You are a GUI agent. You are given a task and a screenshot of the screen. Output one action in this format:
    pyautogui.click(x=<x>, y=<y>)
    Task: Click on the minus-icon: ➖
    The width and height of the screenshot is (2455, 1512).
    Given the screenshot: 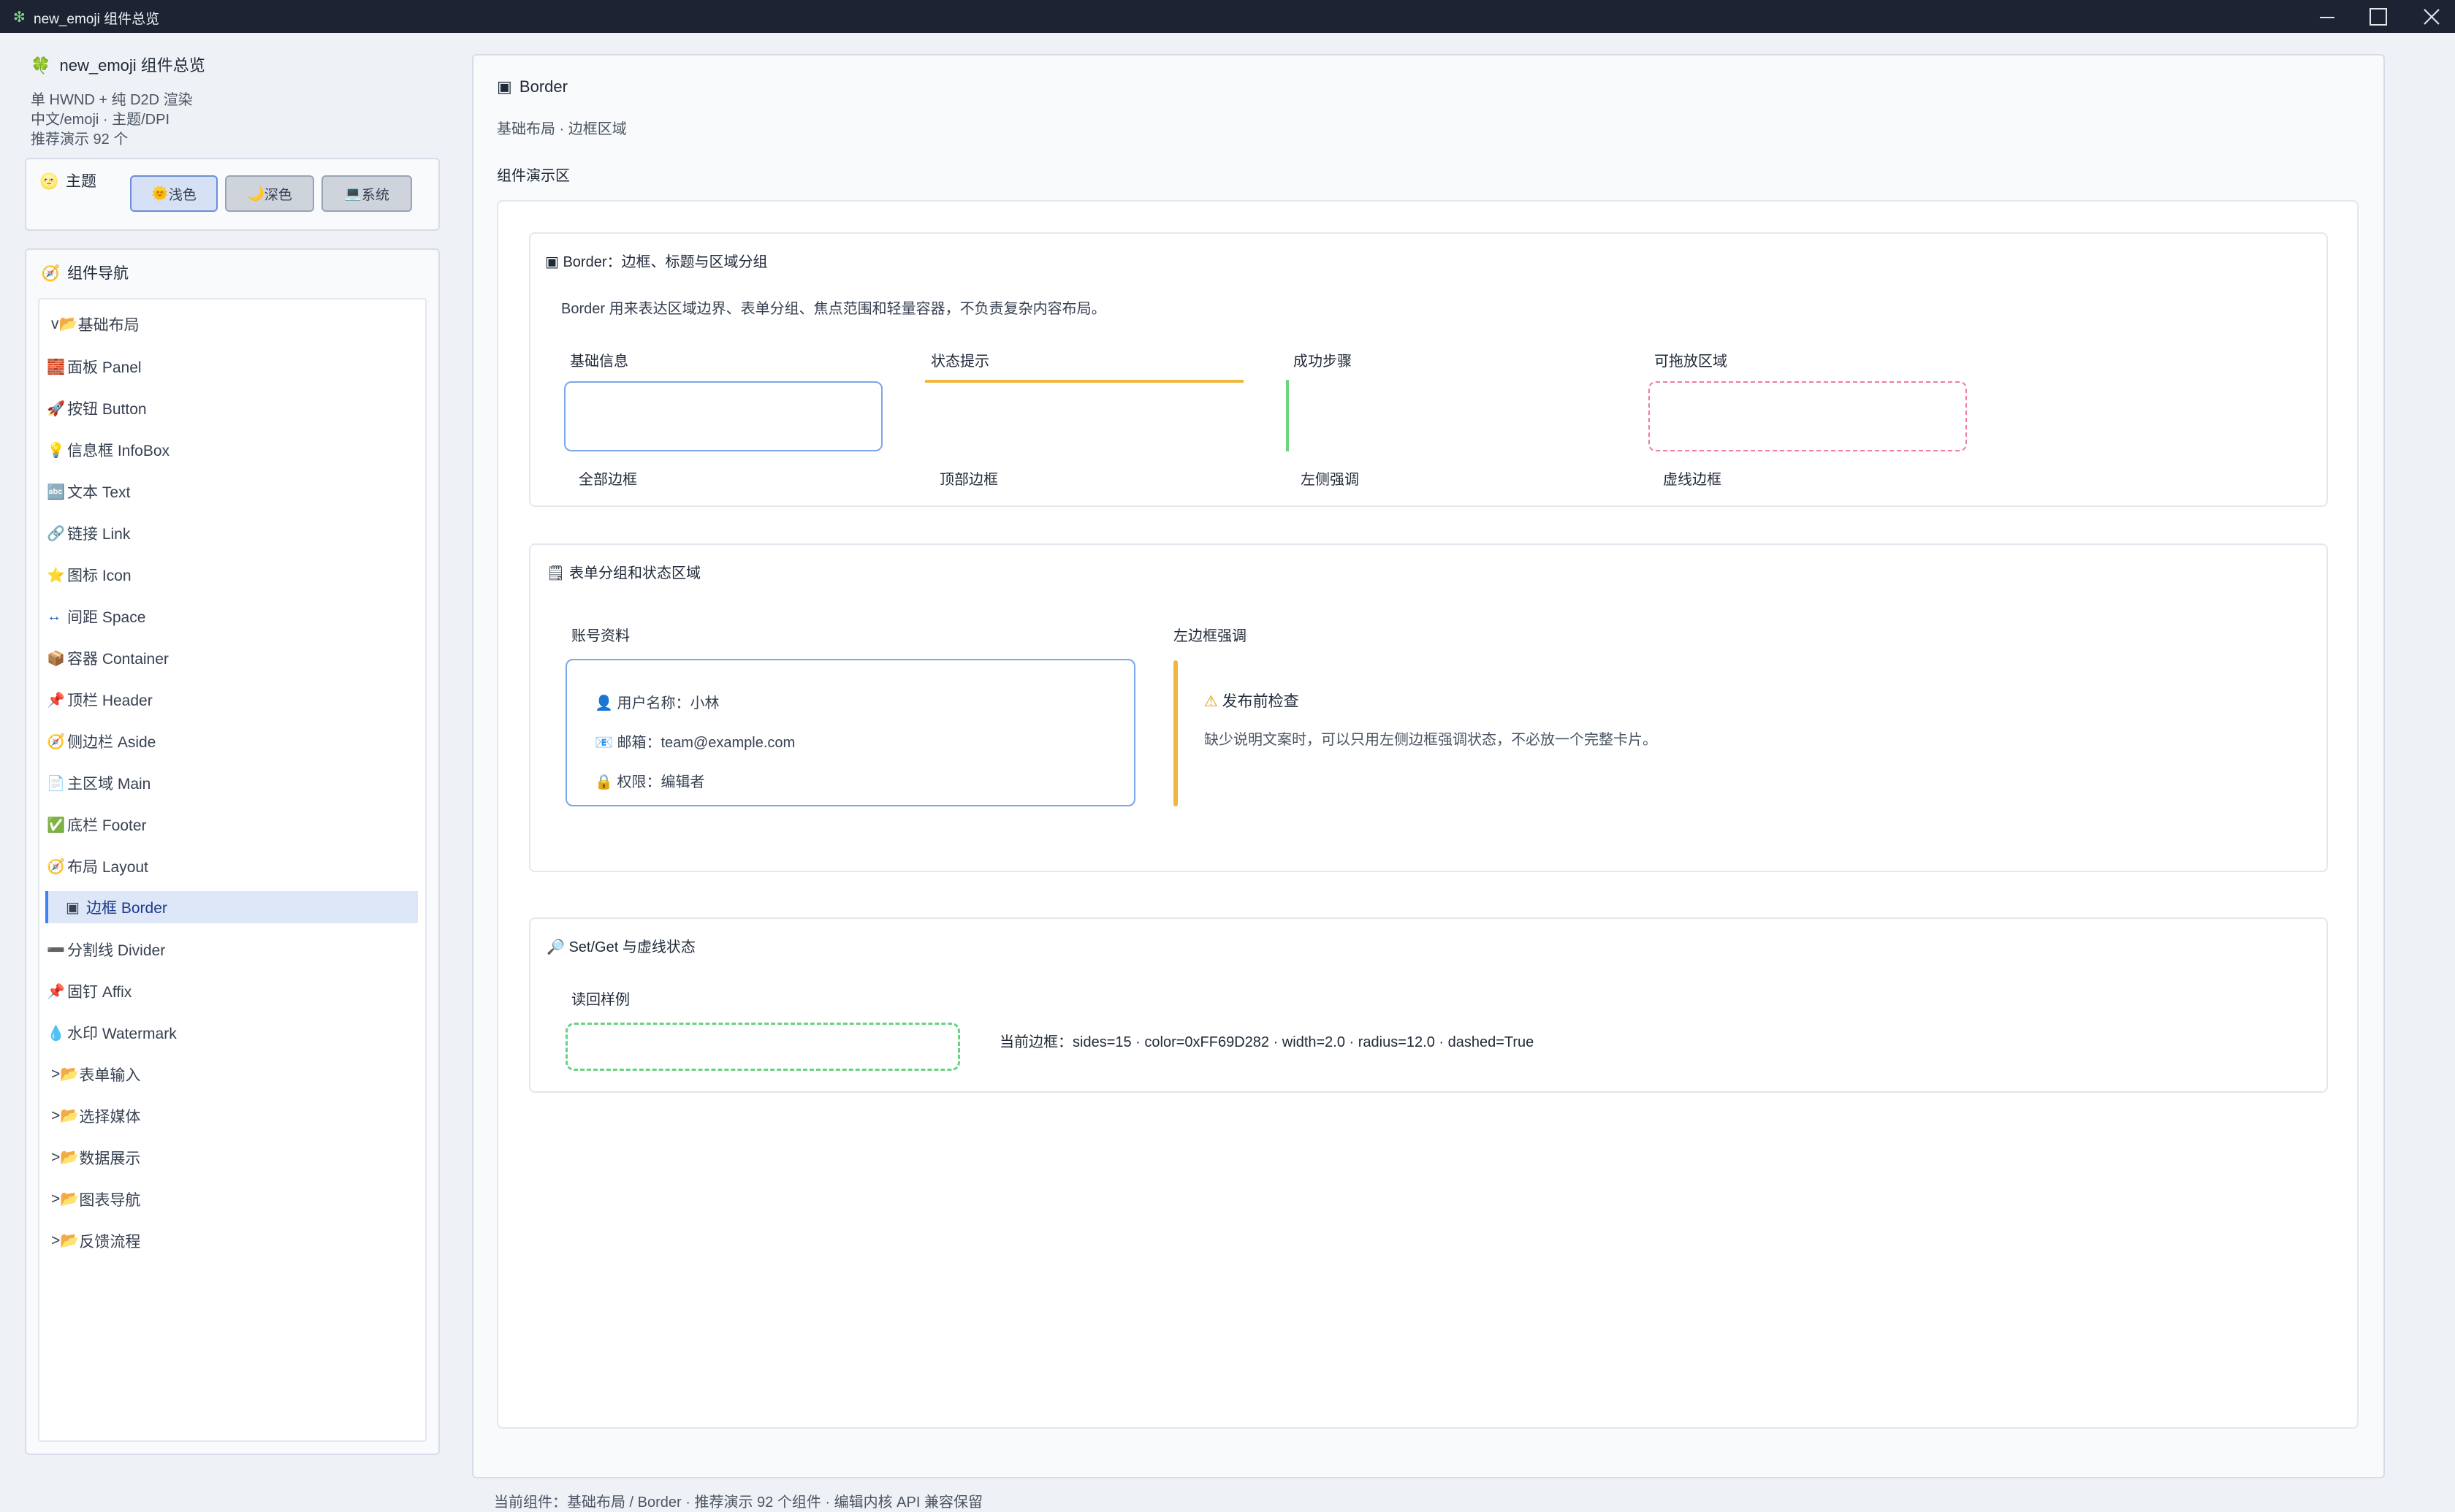 What is the action you would take?
    pyautogui.click(x=56, y=950)
    